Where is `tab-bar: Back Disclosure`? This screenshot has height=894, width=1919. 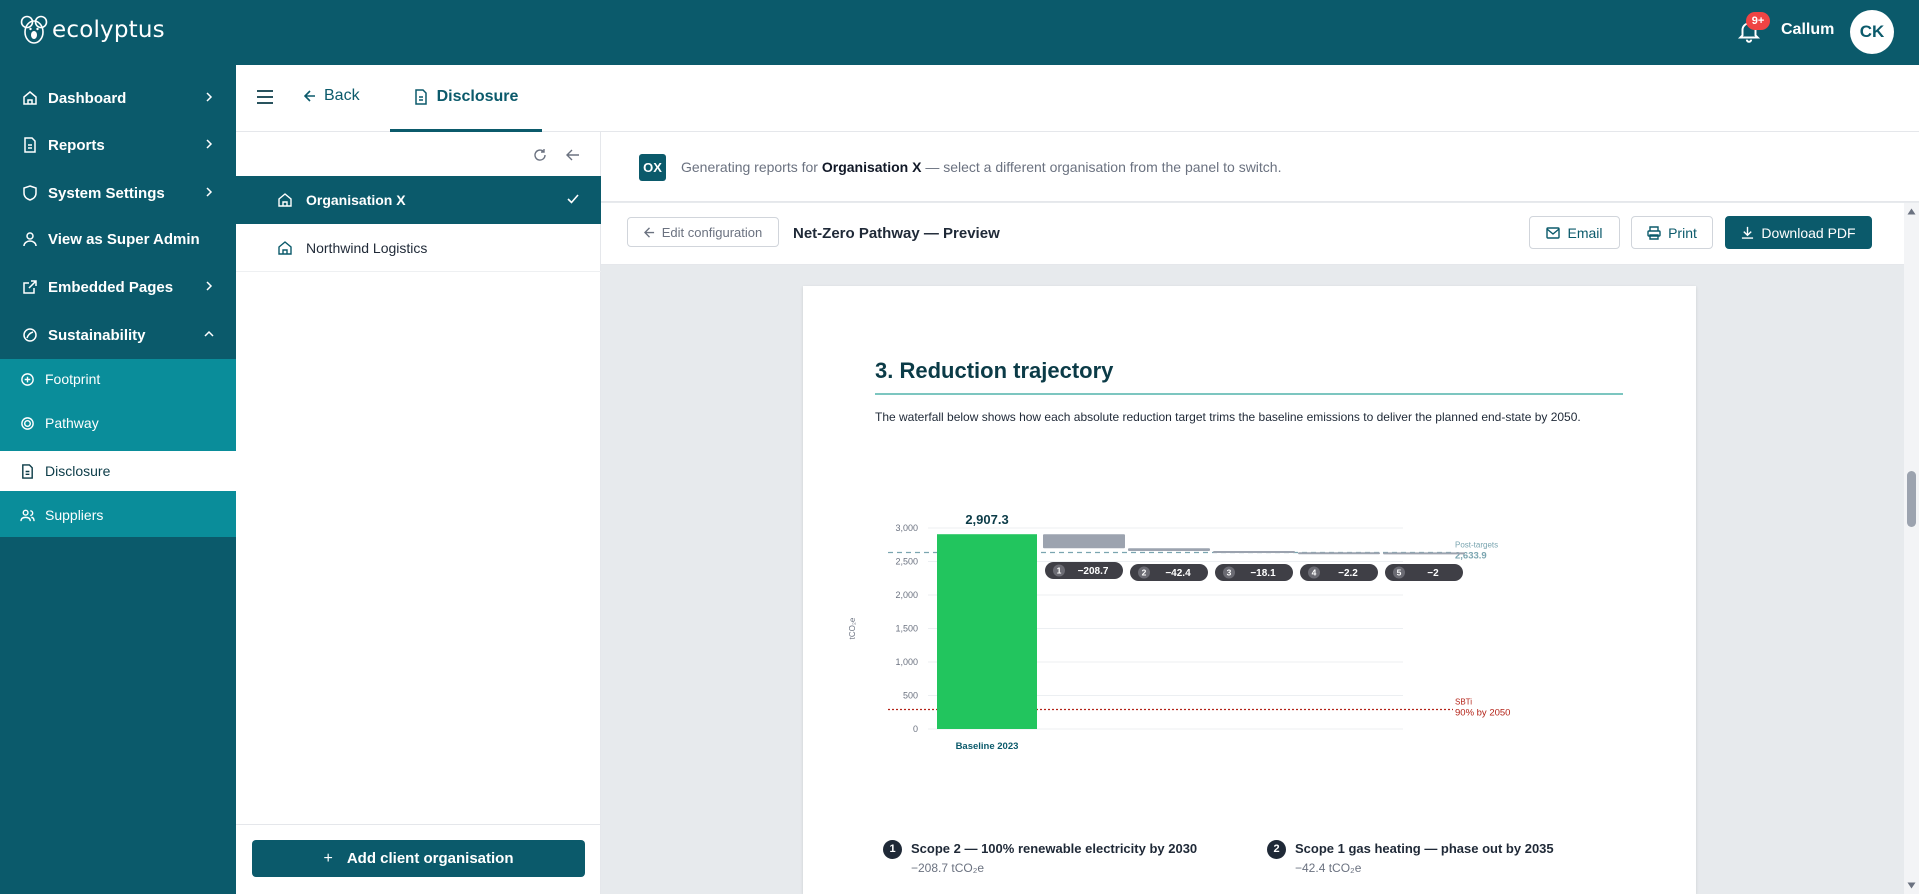 tab-bar: Back Disclosure is located at coordinates (1077, 98).